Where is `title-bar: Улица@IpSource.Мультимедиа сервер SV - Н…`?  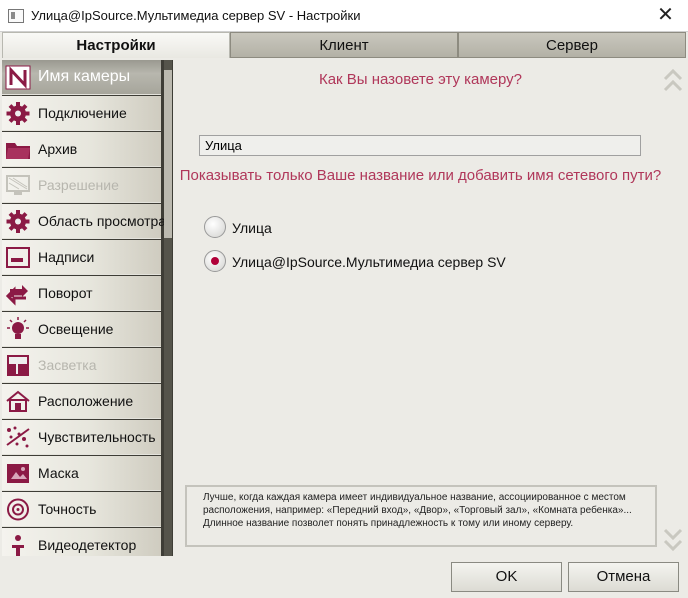 title-bar: Улица@IpSource.Мультимедиа сервер SV - Н… is located at coordinates (344, 16).